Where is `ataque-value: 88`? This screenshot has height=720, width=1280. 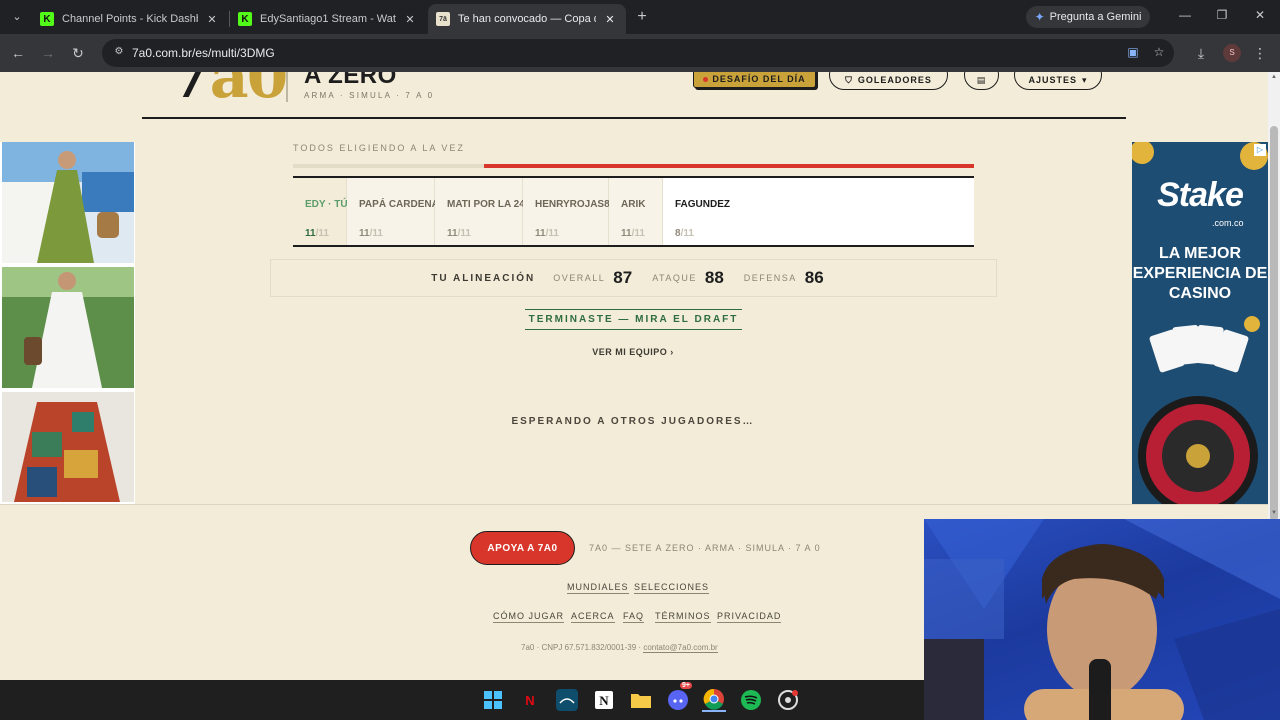
ataque-value: 88 is located at coordinates (714, 277).